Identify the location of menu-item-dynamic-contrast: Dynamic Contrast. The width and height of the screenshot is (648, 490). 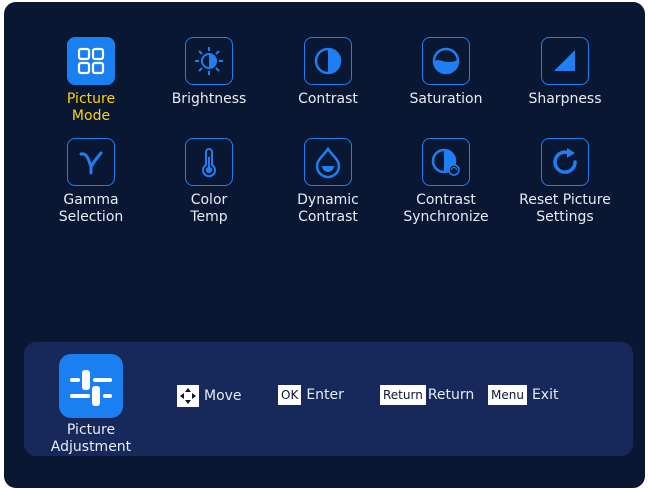
(328, 182).